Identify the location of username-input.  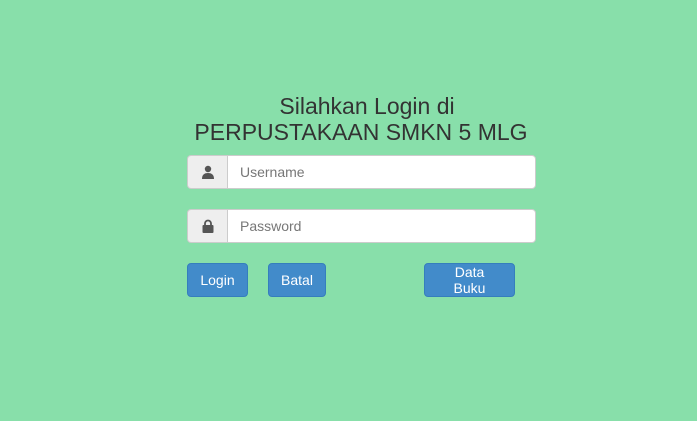
(381, 172).